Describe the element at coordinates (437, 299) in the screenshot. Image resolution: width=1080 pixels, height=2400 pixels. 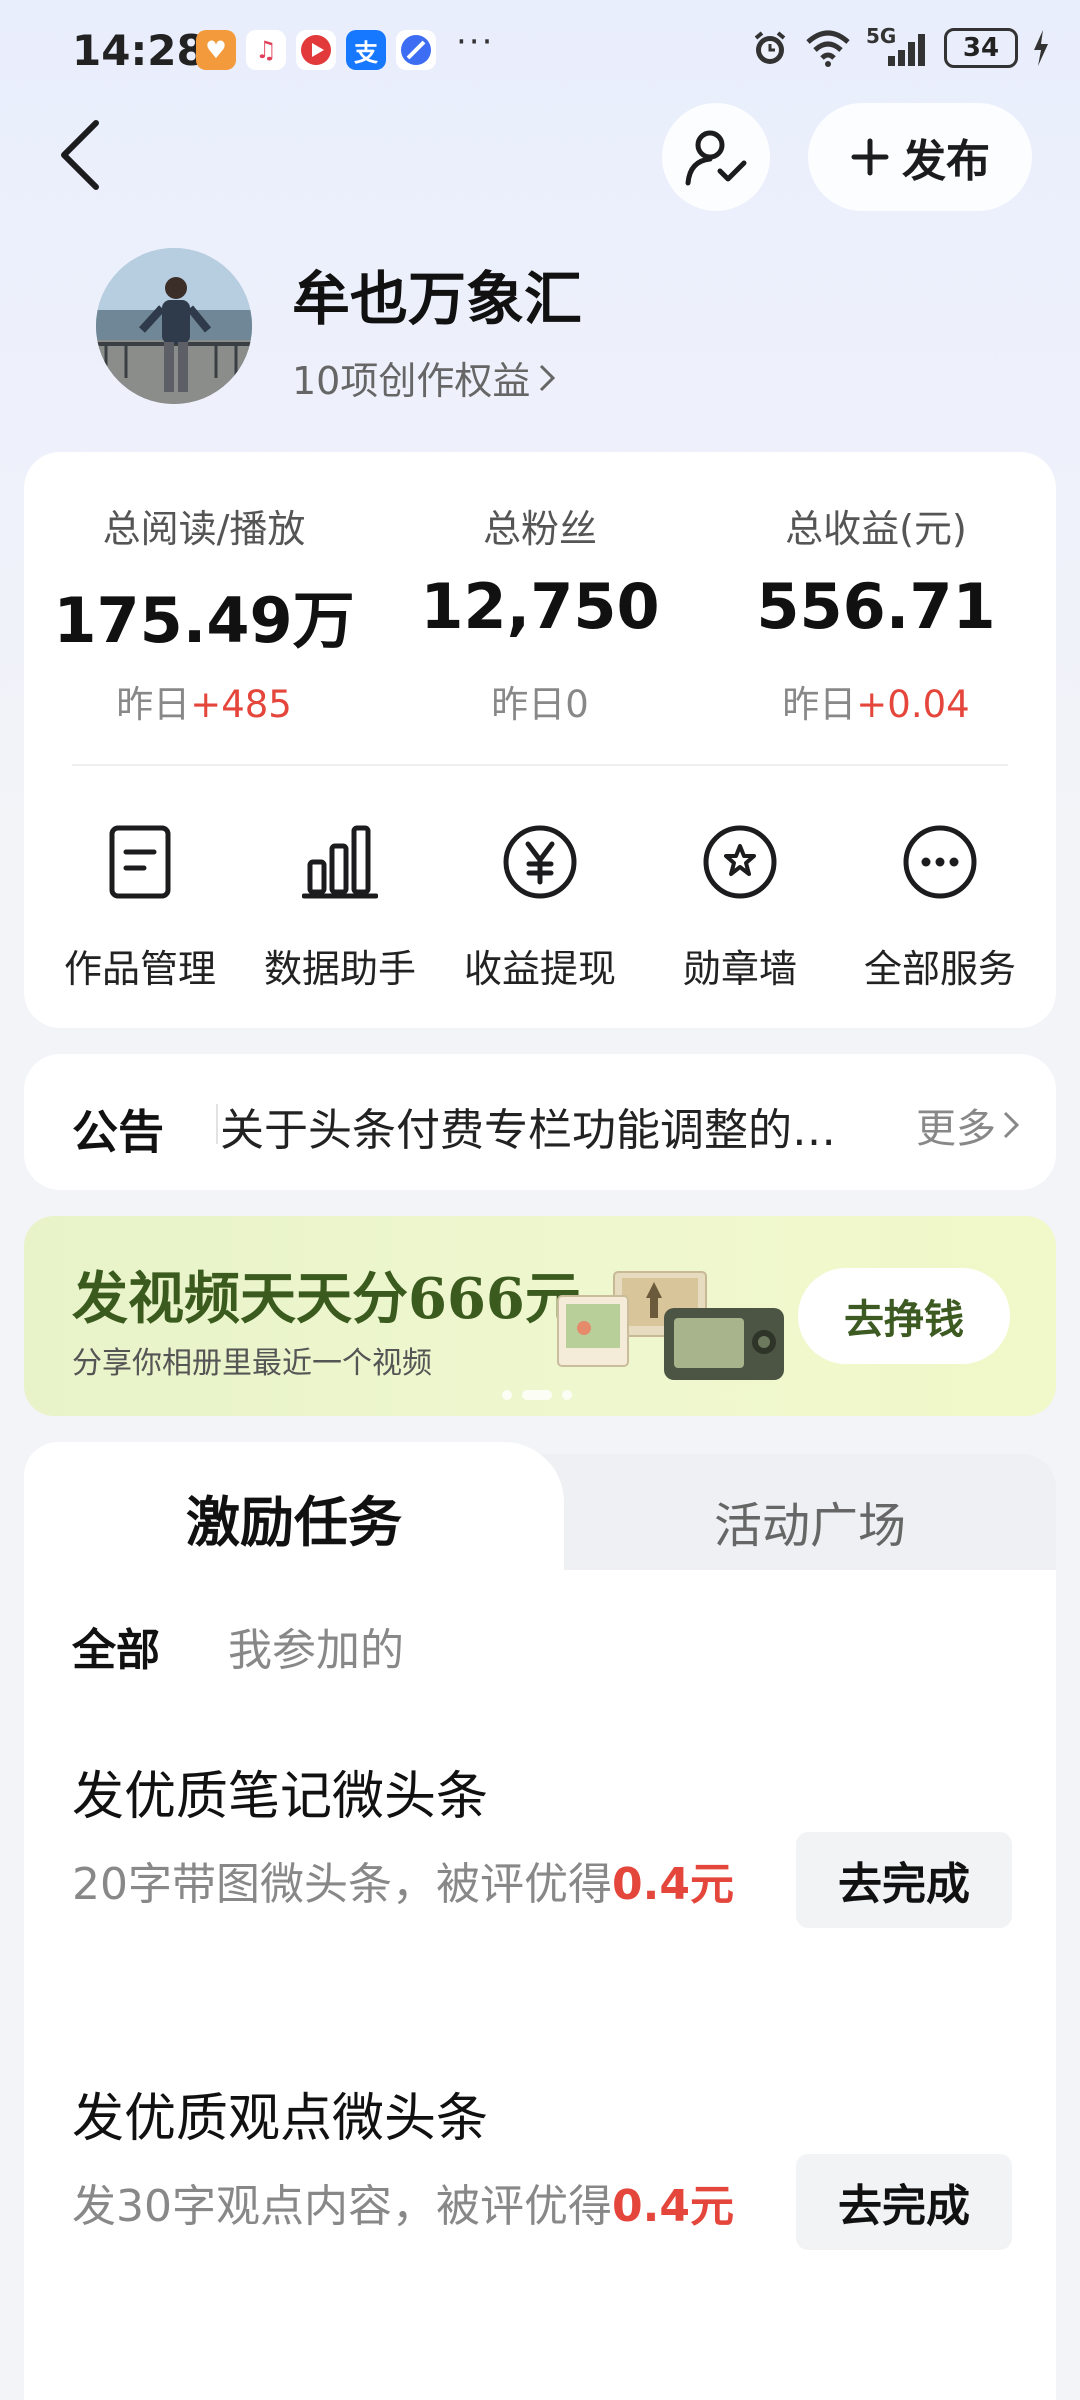
I see `profile-name: 牟也万象汇` at that location.